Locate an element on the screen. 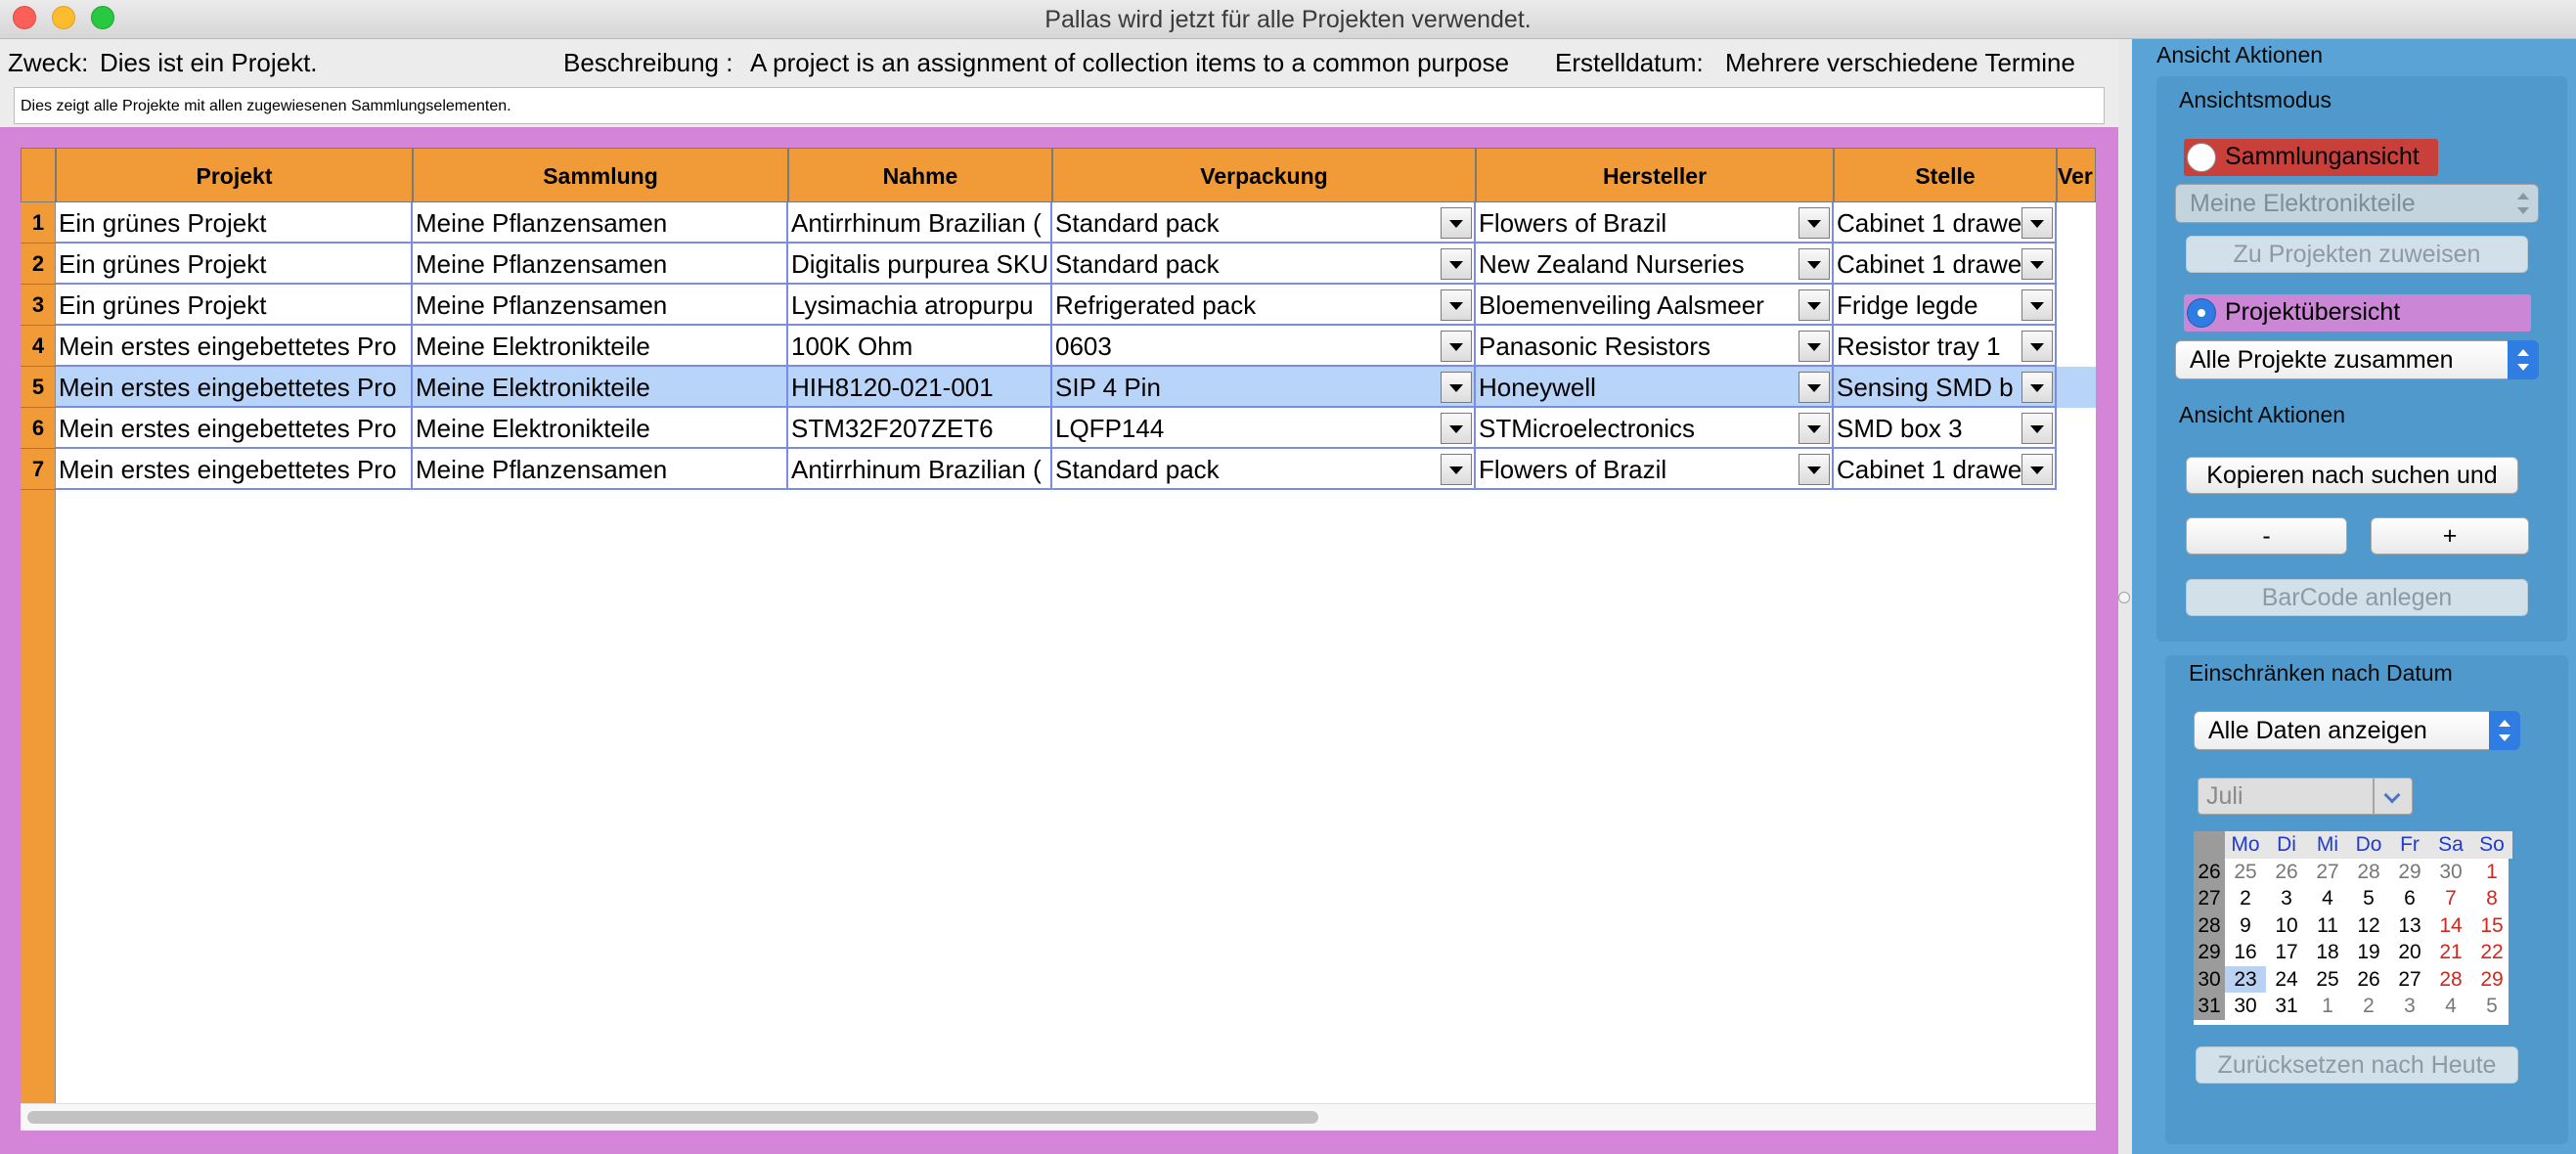 The width and height of the screenshot is (2576, 1154). row-number: 5 is located at coordinates (38, 387).